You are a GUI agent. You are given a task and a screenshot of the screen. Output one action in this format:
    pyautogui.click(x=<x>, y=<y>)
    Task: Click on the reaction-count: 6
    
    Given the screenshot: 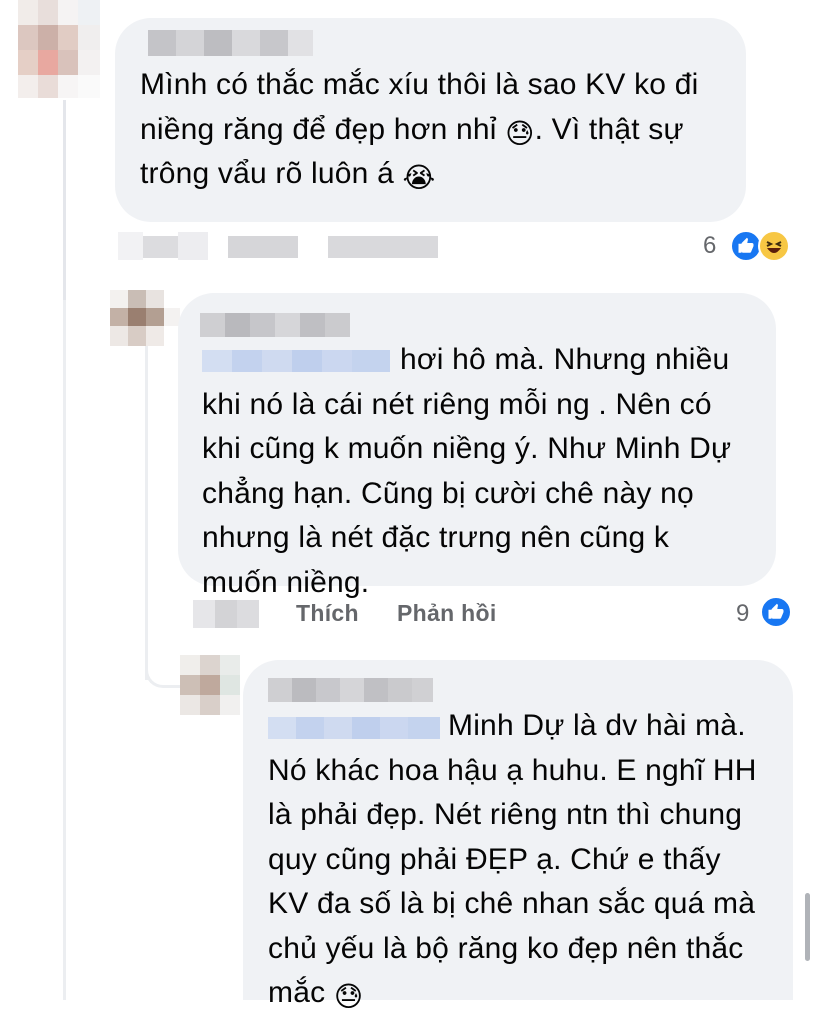 What is the action you would take?
    pyautogui.click(x=709, y=246)
    